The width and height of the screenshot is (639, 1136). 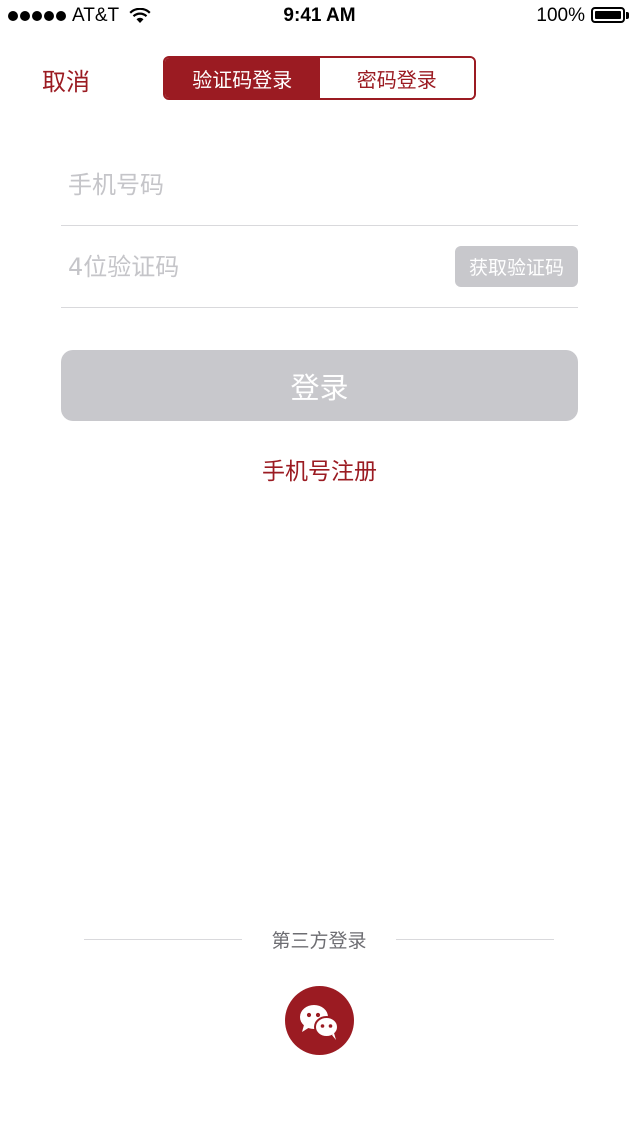 I want to click on status-right: 100%, so click(x=583, y=16).